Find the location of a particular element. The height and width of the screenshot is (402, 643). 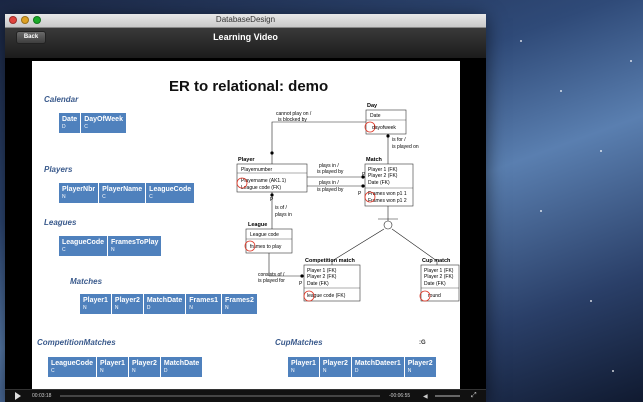

er-day-attr-1: dayofweek is located at coordinates (384, 128).